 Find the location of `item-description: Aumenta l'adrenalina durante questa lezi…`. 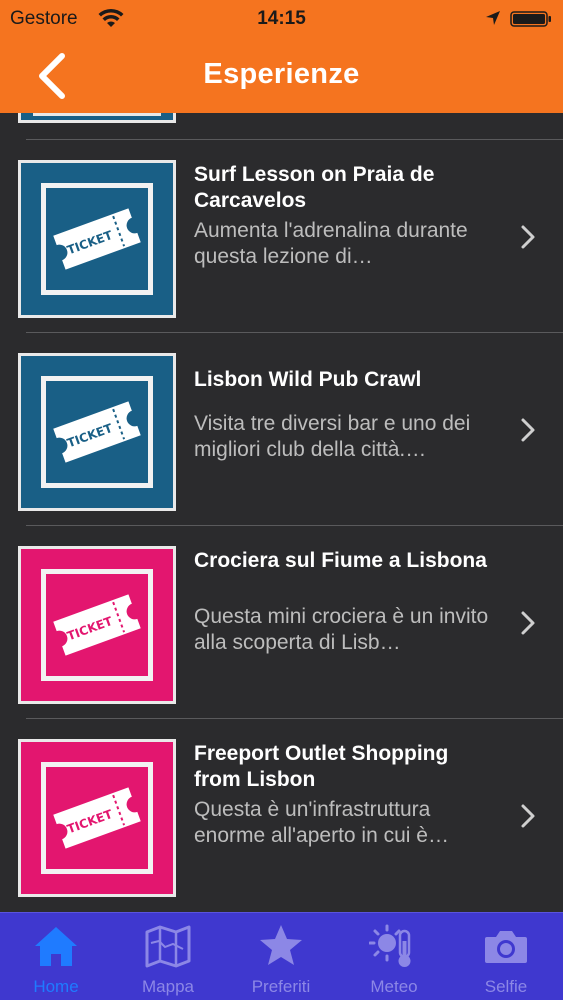

item-description: Aumenta l'adrenalina durante questa lezi… is located at coordinates (331, 243).